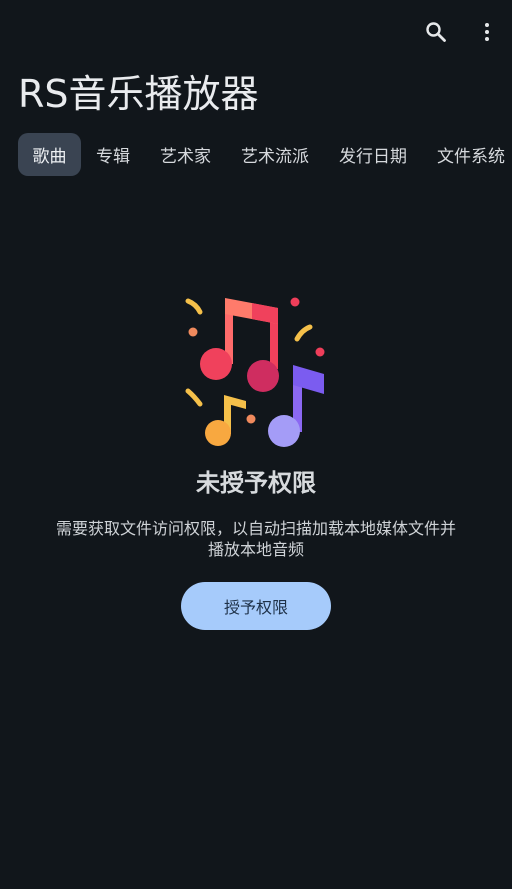  I want to click on tab-bar: 歌曲 专辑 艺术家 艺术流派 发行日期 文件系统, so click(265, 154).